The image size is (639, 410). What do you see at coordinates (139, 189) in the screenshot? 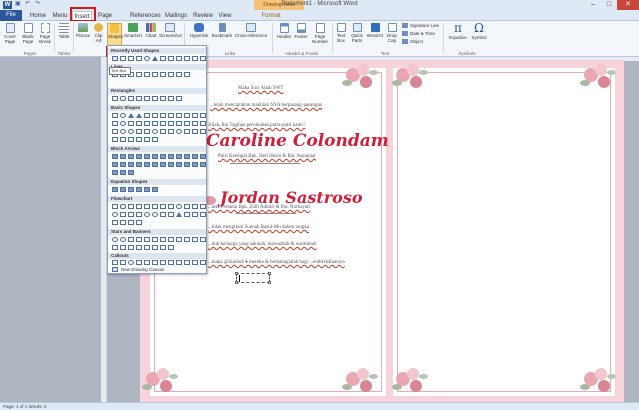
I see `division-icon` at bounding box center [139, 189].